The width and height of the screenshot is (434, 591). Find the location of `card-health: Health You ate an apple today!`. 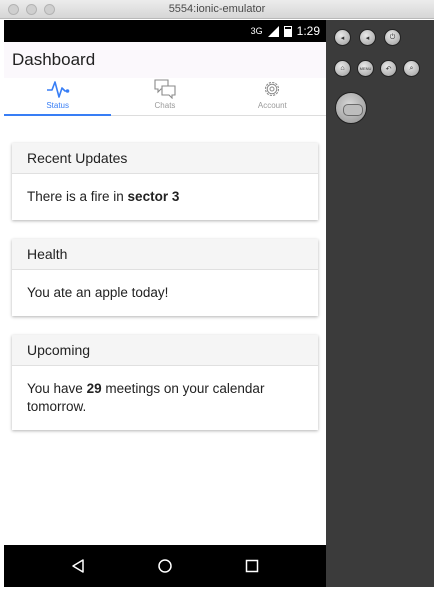

card-health: Health You ate an apple today! is located at coordinates (165, 277).